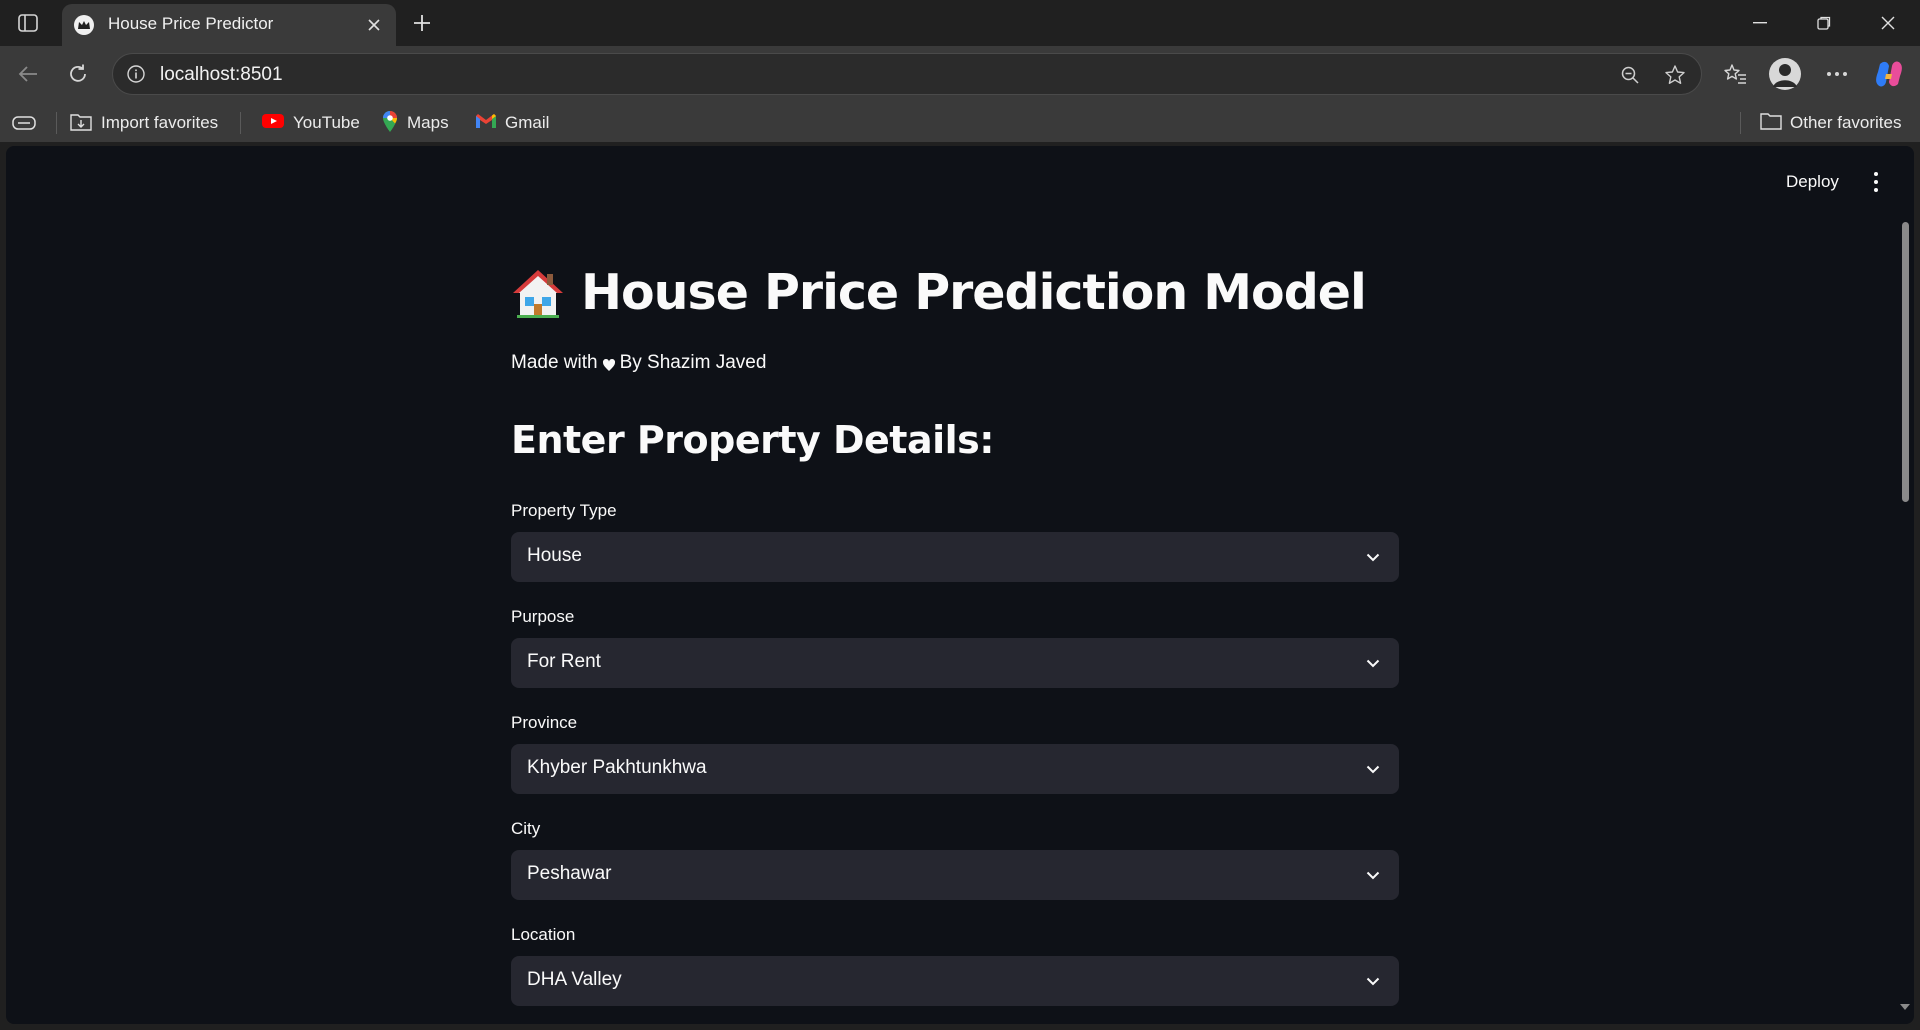 The height and width of the screenshot is (1030, 1920). Describe the element at coordinates (486, 123) in the screenshot. I see `gmail-icon` at that location.